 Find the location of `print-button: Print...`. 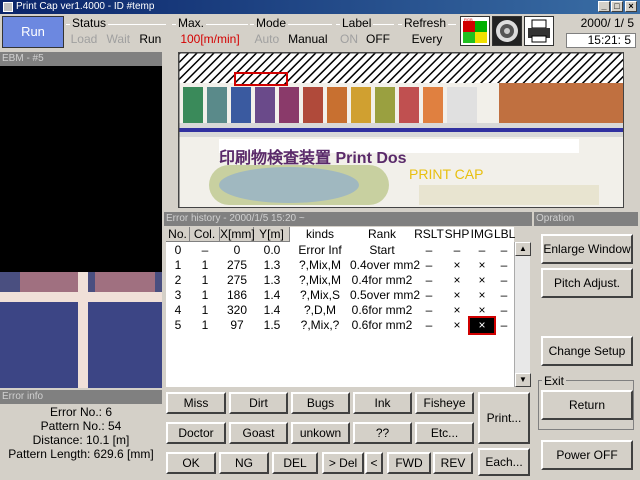

print-button: Print... is located at coordinates (504, 418).